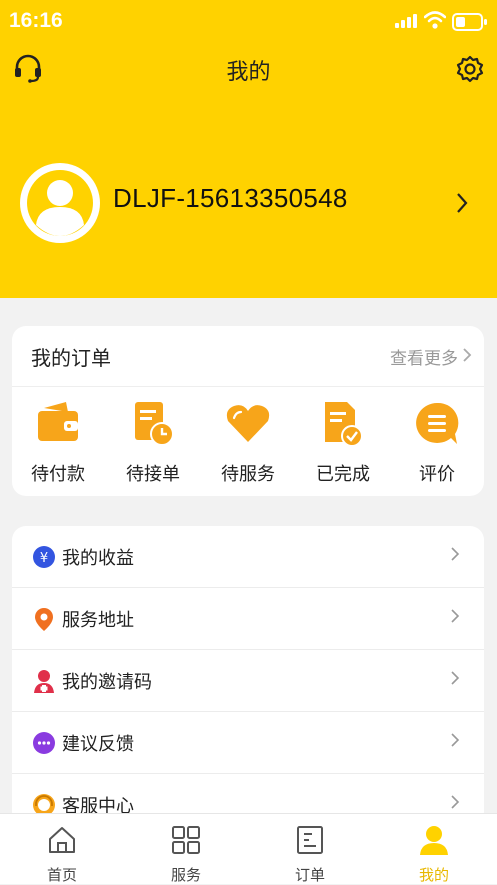 This screenshot has width=497, height=885. Describe the element at coordinates (61, 875) in the screenshot. I see `tab-label: 首页` at that location.